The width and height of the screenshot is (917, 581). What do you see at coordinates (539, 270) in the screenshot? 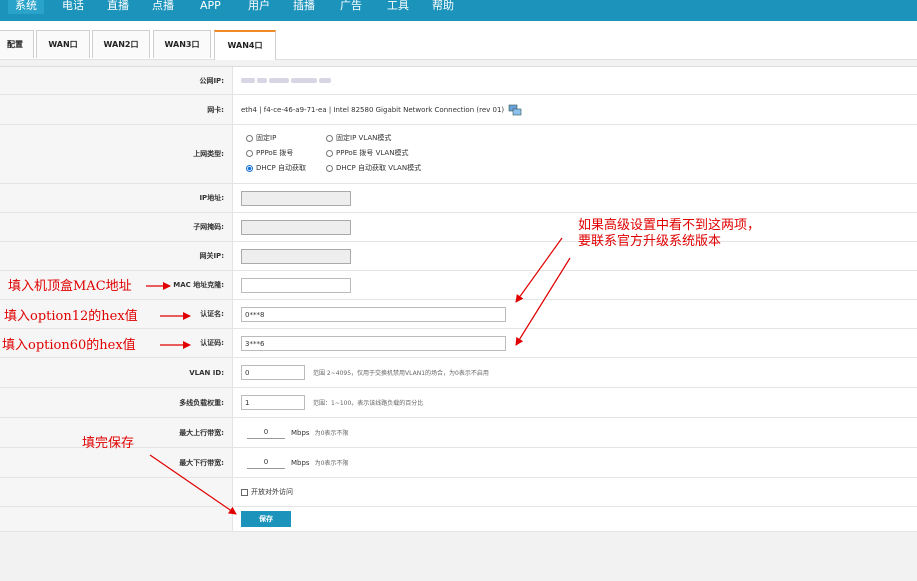
I see `arrow-auth-name` at bounding box center [539, 270].